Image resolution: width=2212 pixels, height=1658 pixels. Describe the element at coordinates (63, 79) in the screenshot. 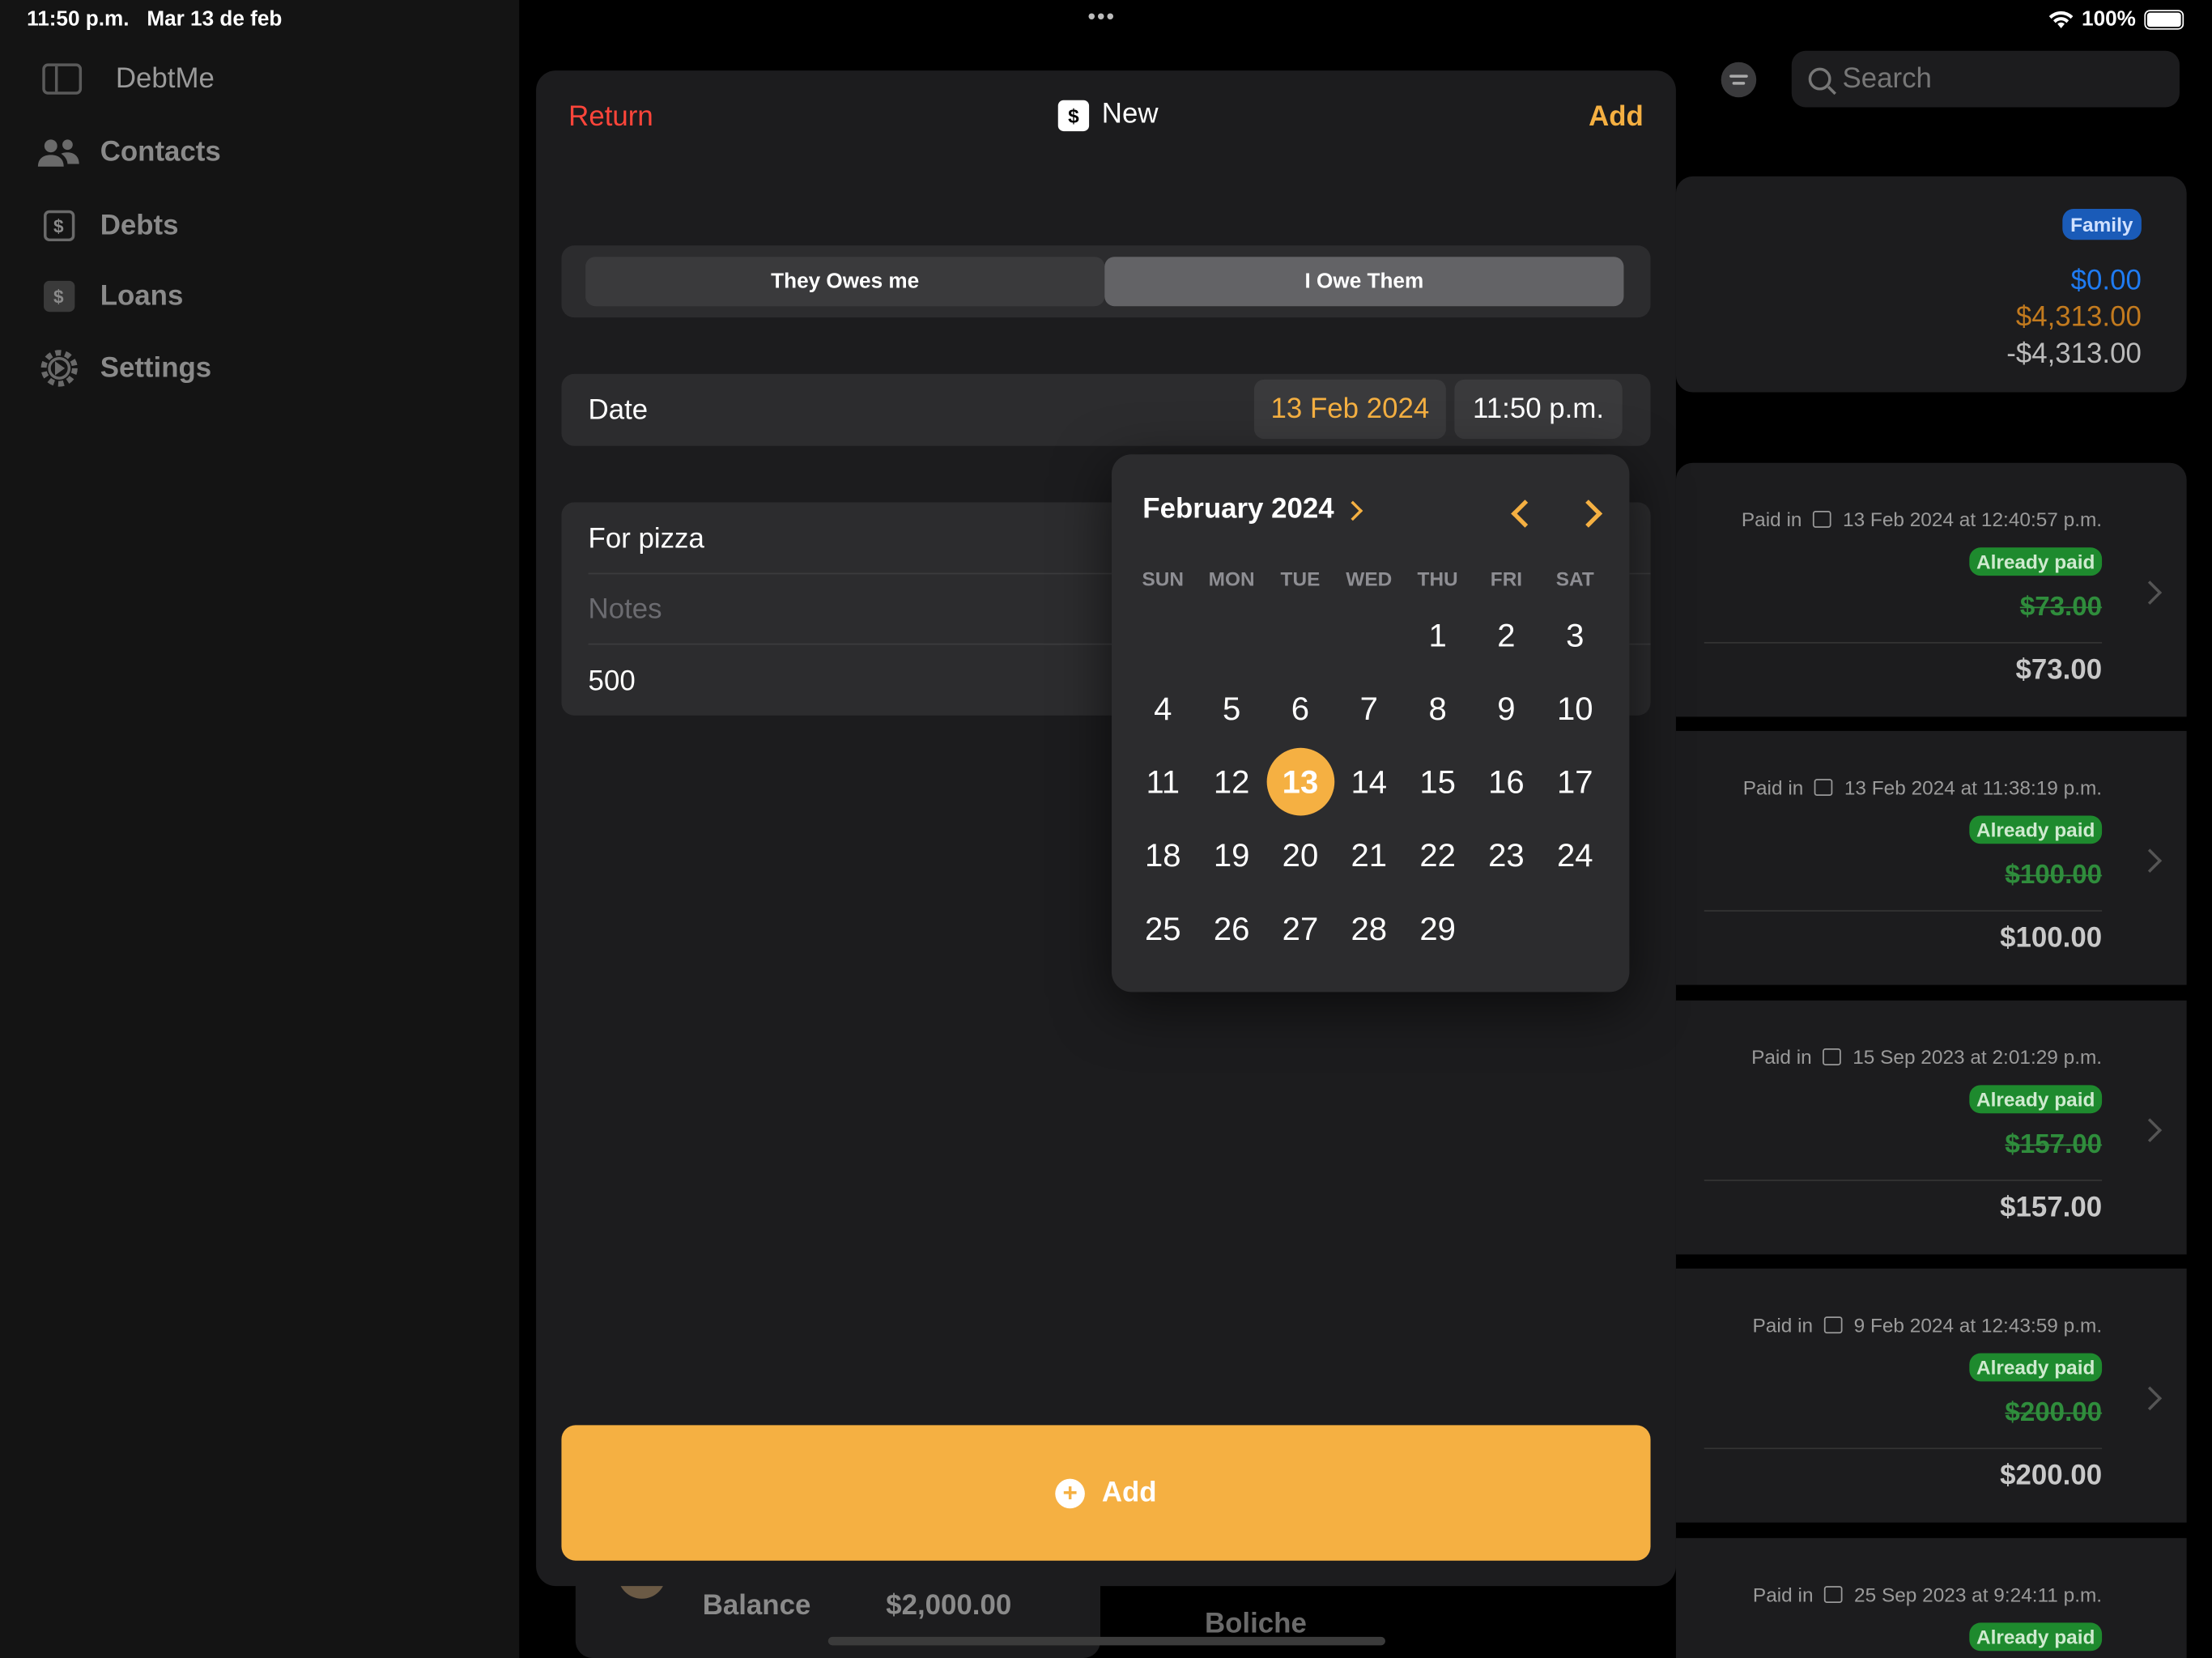

I see `sidebar-toggle-icon` at that location.